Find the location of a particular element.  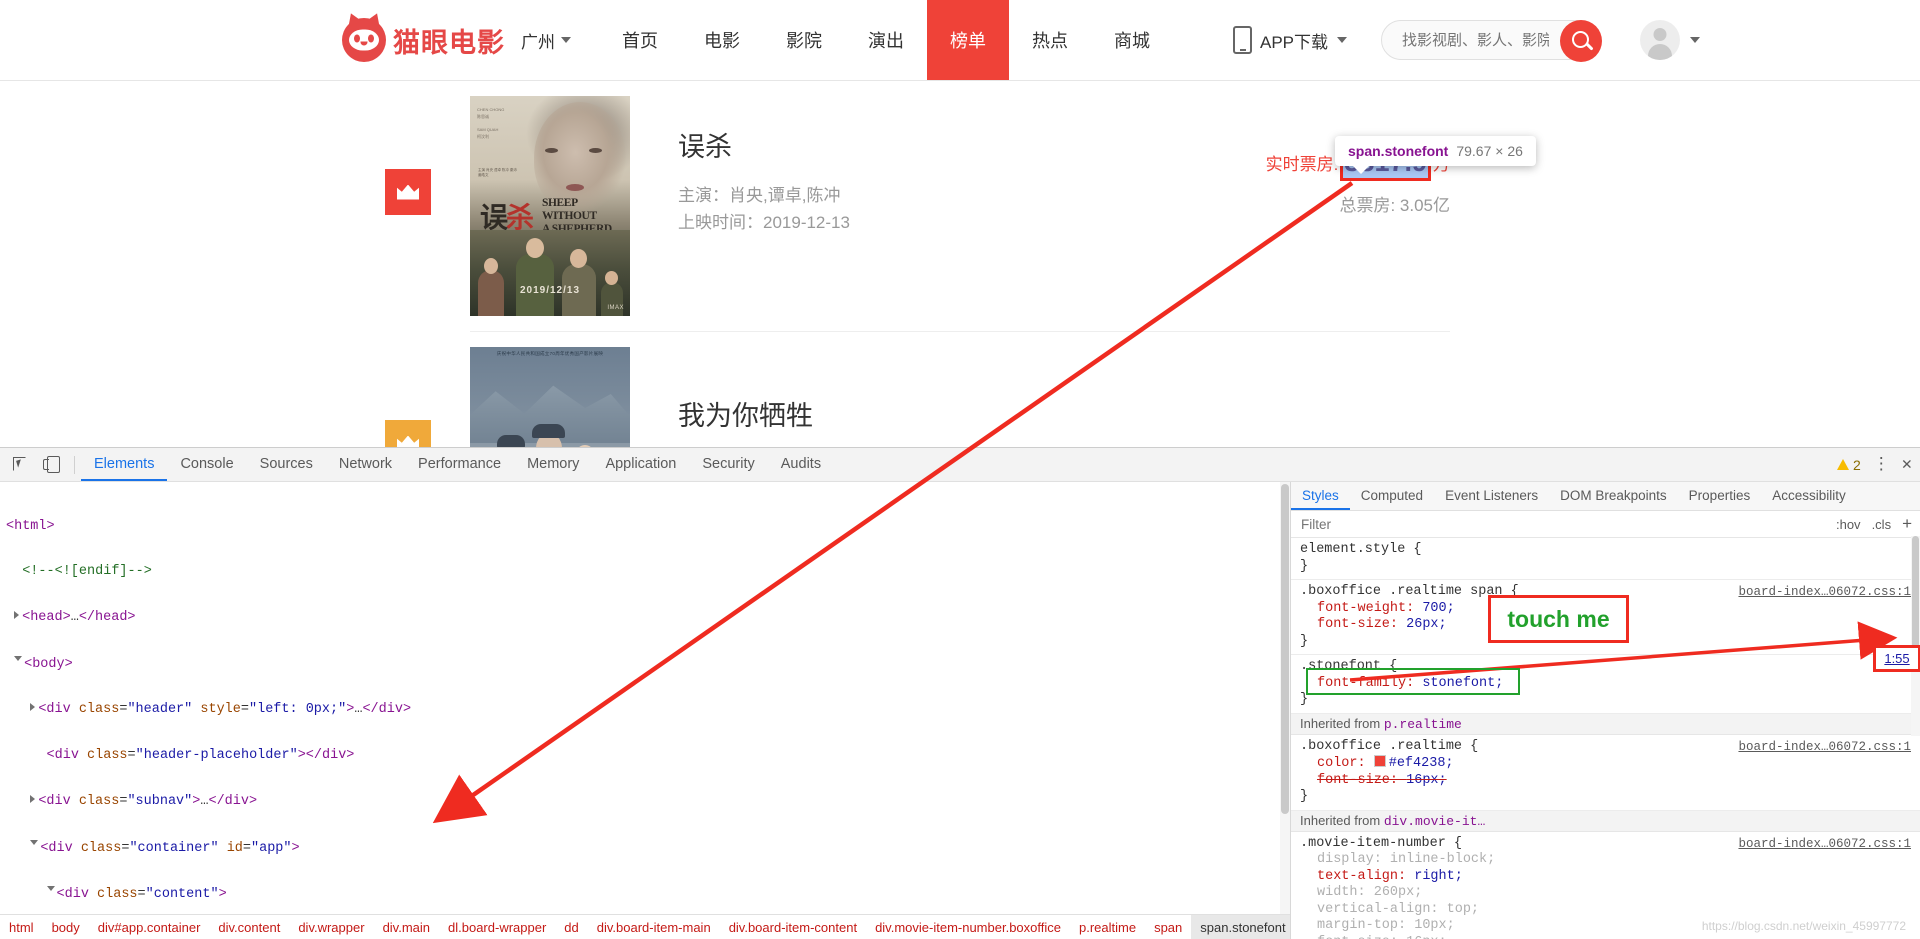

tab-dom-breakpoints: DOM Breakpoints is located at coordinates (1613, 496).